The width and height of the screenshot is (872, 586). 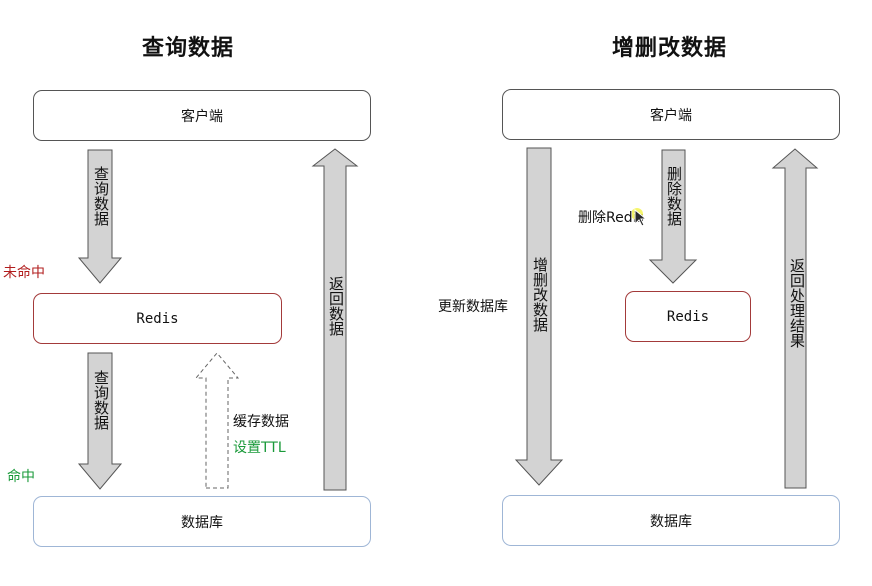 I want to click on right-redis-box: Redis, so click(x=688, y=316).